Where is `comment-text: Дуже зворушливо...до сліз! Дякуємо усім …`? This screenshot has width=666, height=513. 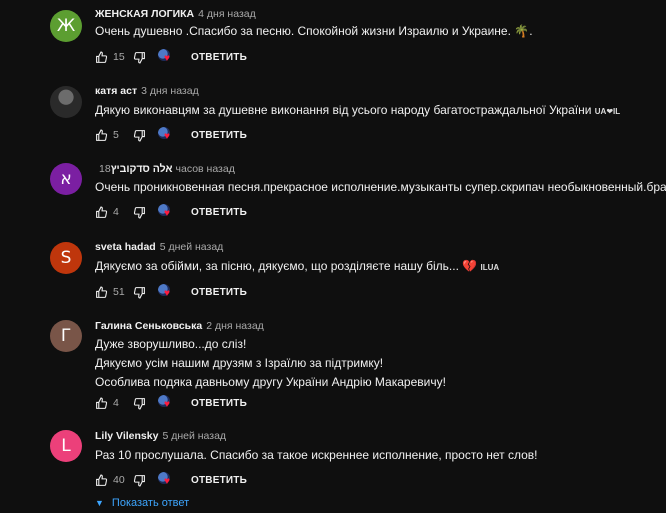 comment-text: Дуже зворушливо...до сліз! Дякуємо усім … is located at coordinates (270, 363).